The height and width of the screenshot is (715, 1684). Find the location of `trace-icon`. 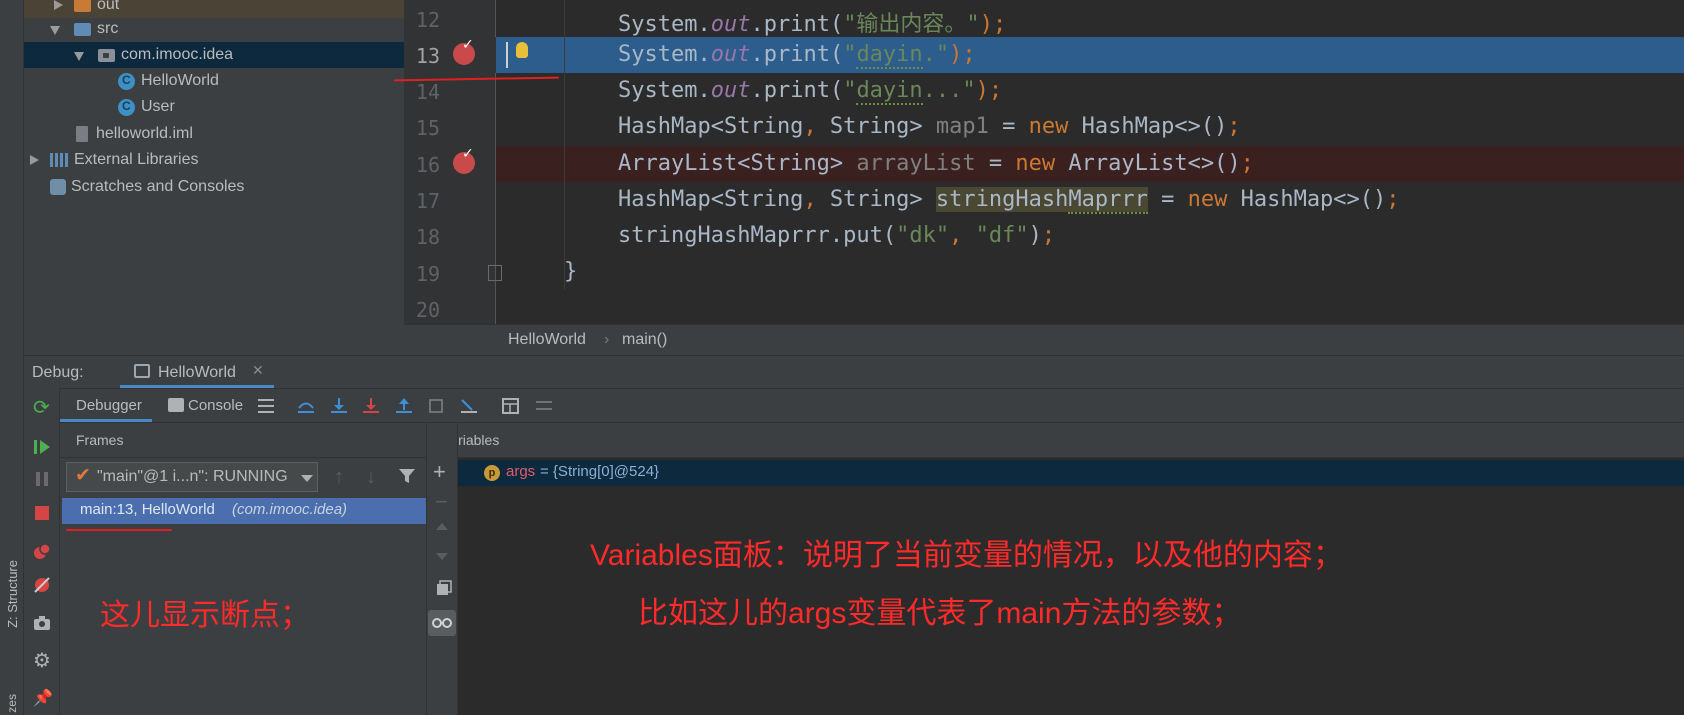

trace-icon is located at coordinates (544, 406).